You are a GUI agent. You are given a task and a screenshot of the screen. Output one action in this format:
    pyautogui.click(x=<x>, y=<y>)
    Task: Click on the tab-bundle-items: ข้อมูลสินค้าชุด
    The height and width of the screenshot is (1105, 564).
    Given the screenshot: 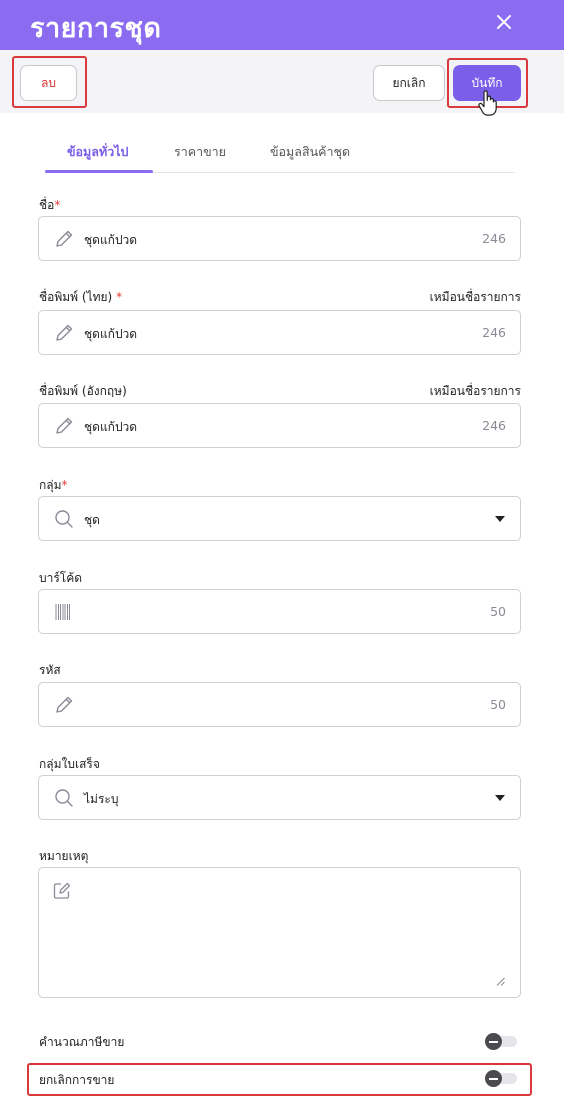 What is the action you would take?
    pyautogui.click(x=310, y=152)
    